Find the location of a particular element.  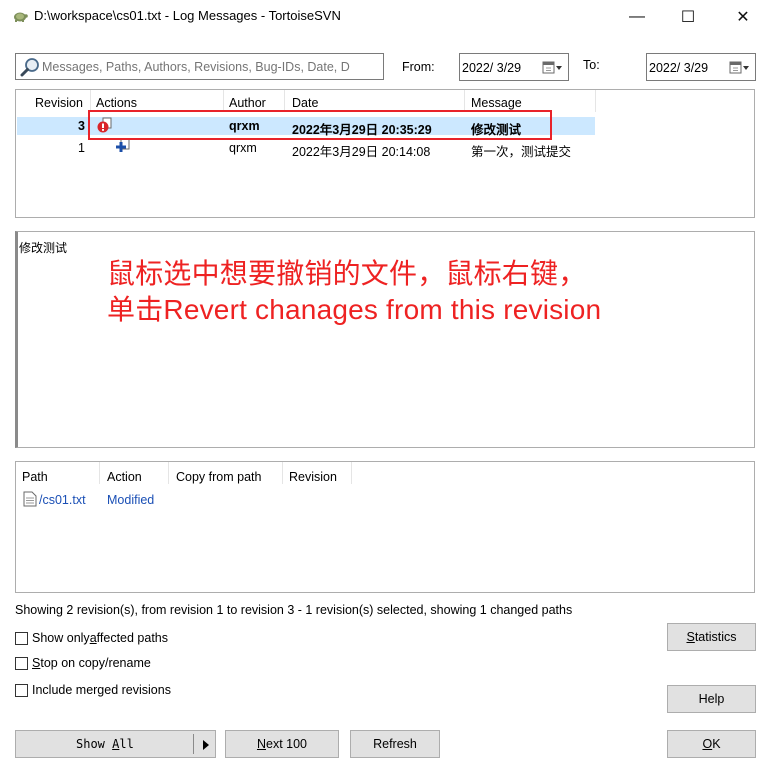

split-divider is located at coordinates (193, 744).